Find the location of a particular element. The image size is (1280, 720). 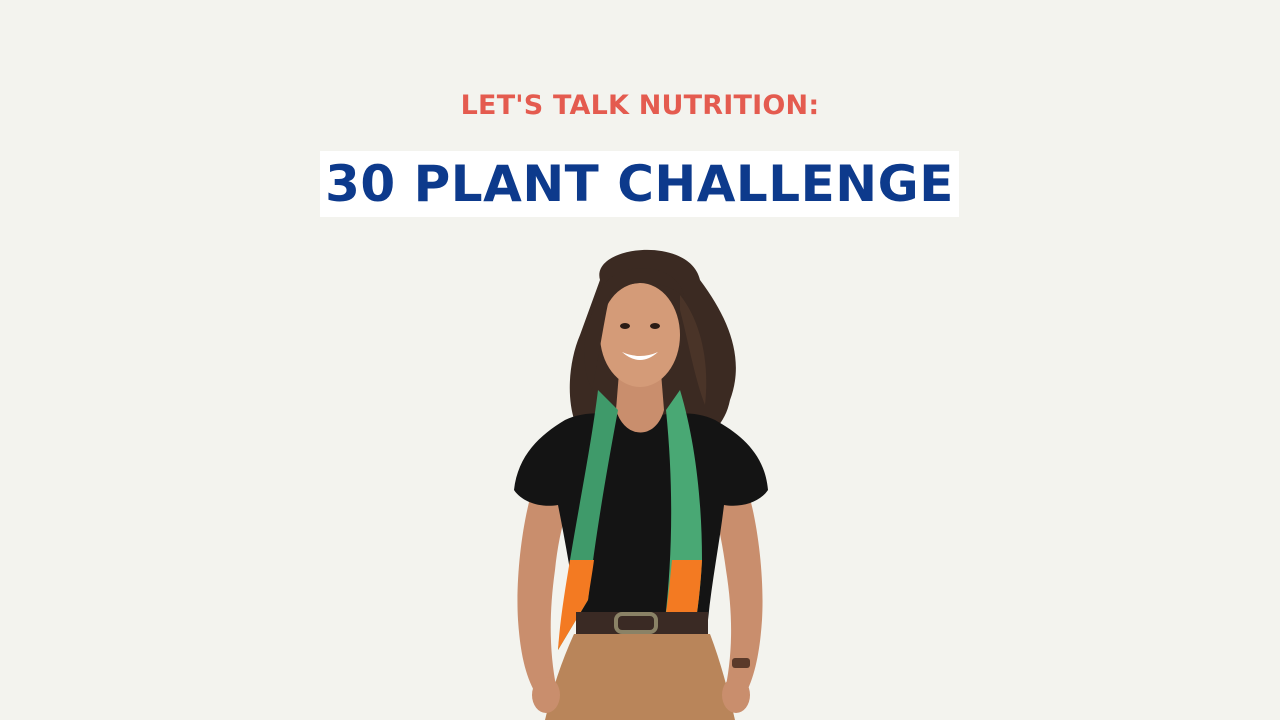

page-title: 30 PLANT CHALLENGE is located at coordinates (639, 184).